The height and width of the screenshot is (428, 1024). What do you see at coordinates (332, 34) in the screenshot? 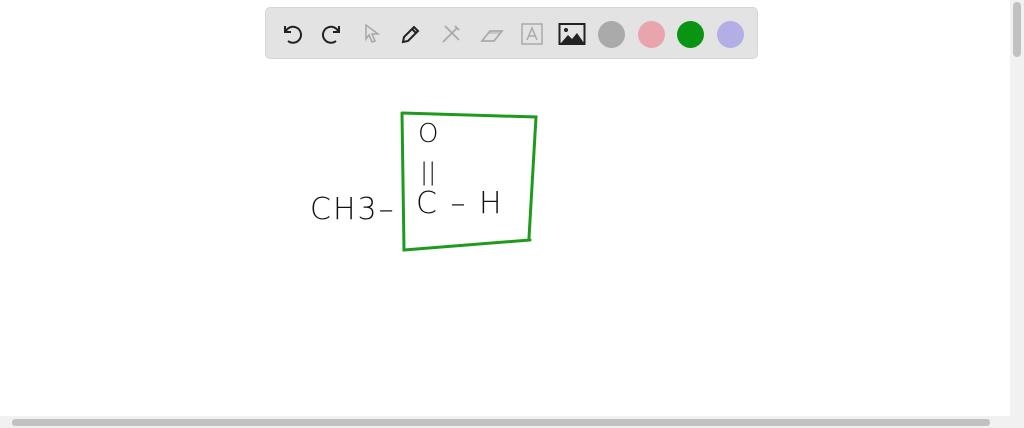
I see `redo-icon` at bounding box center [332, 34].